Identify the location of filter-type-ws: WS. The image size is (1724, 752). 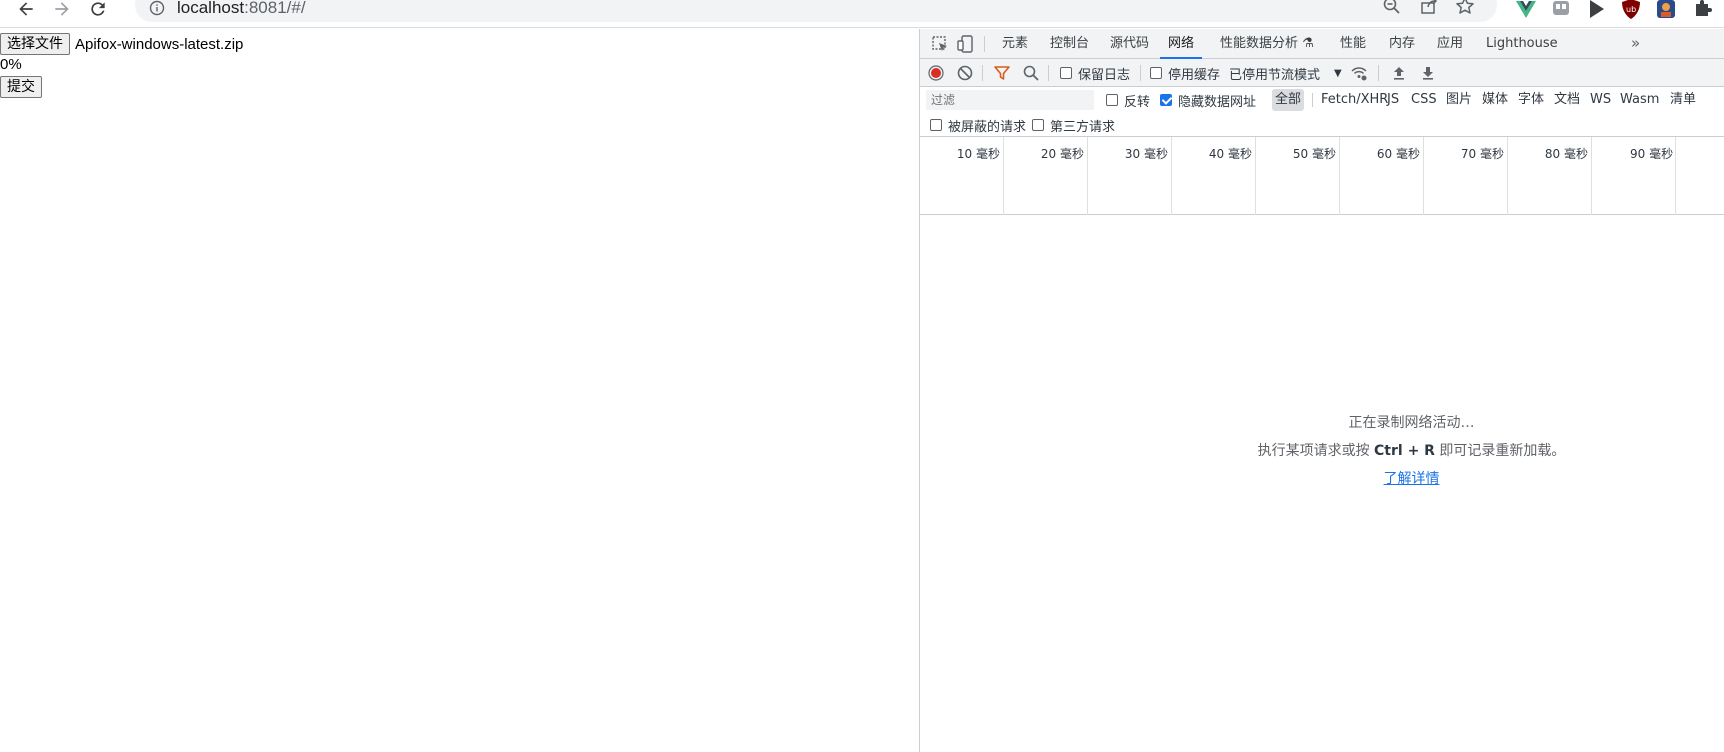
(1600, 100).